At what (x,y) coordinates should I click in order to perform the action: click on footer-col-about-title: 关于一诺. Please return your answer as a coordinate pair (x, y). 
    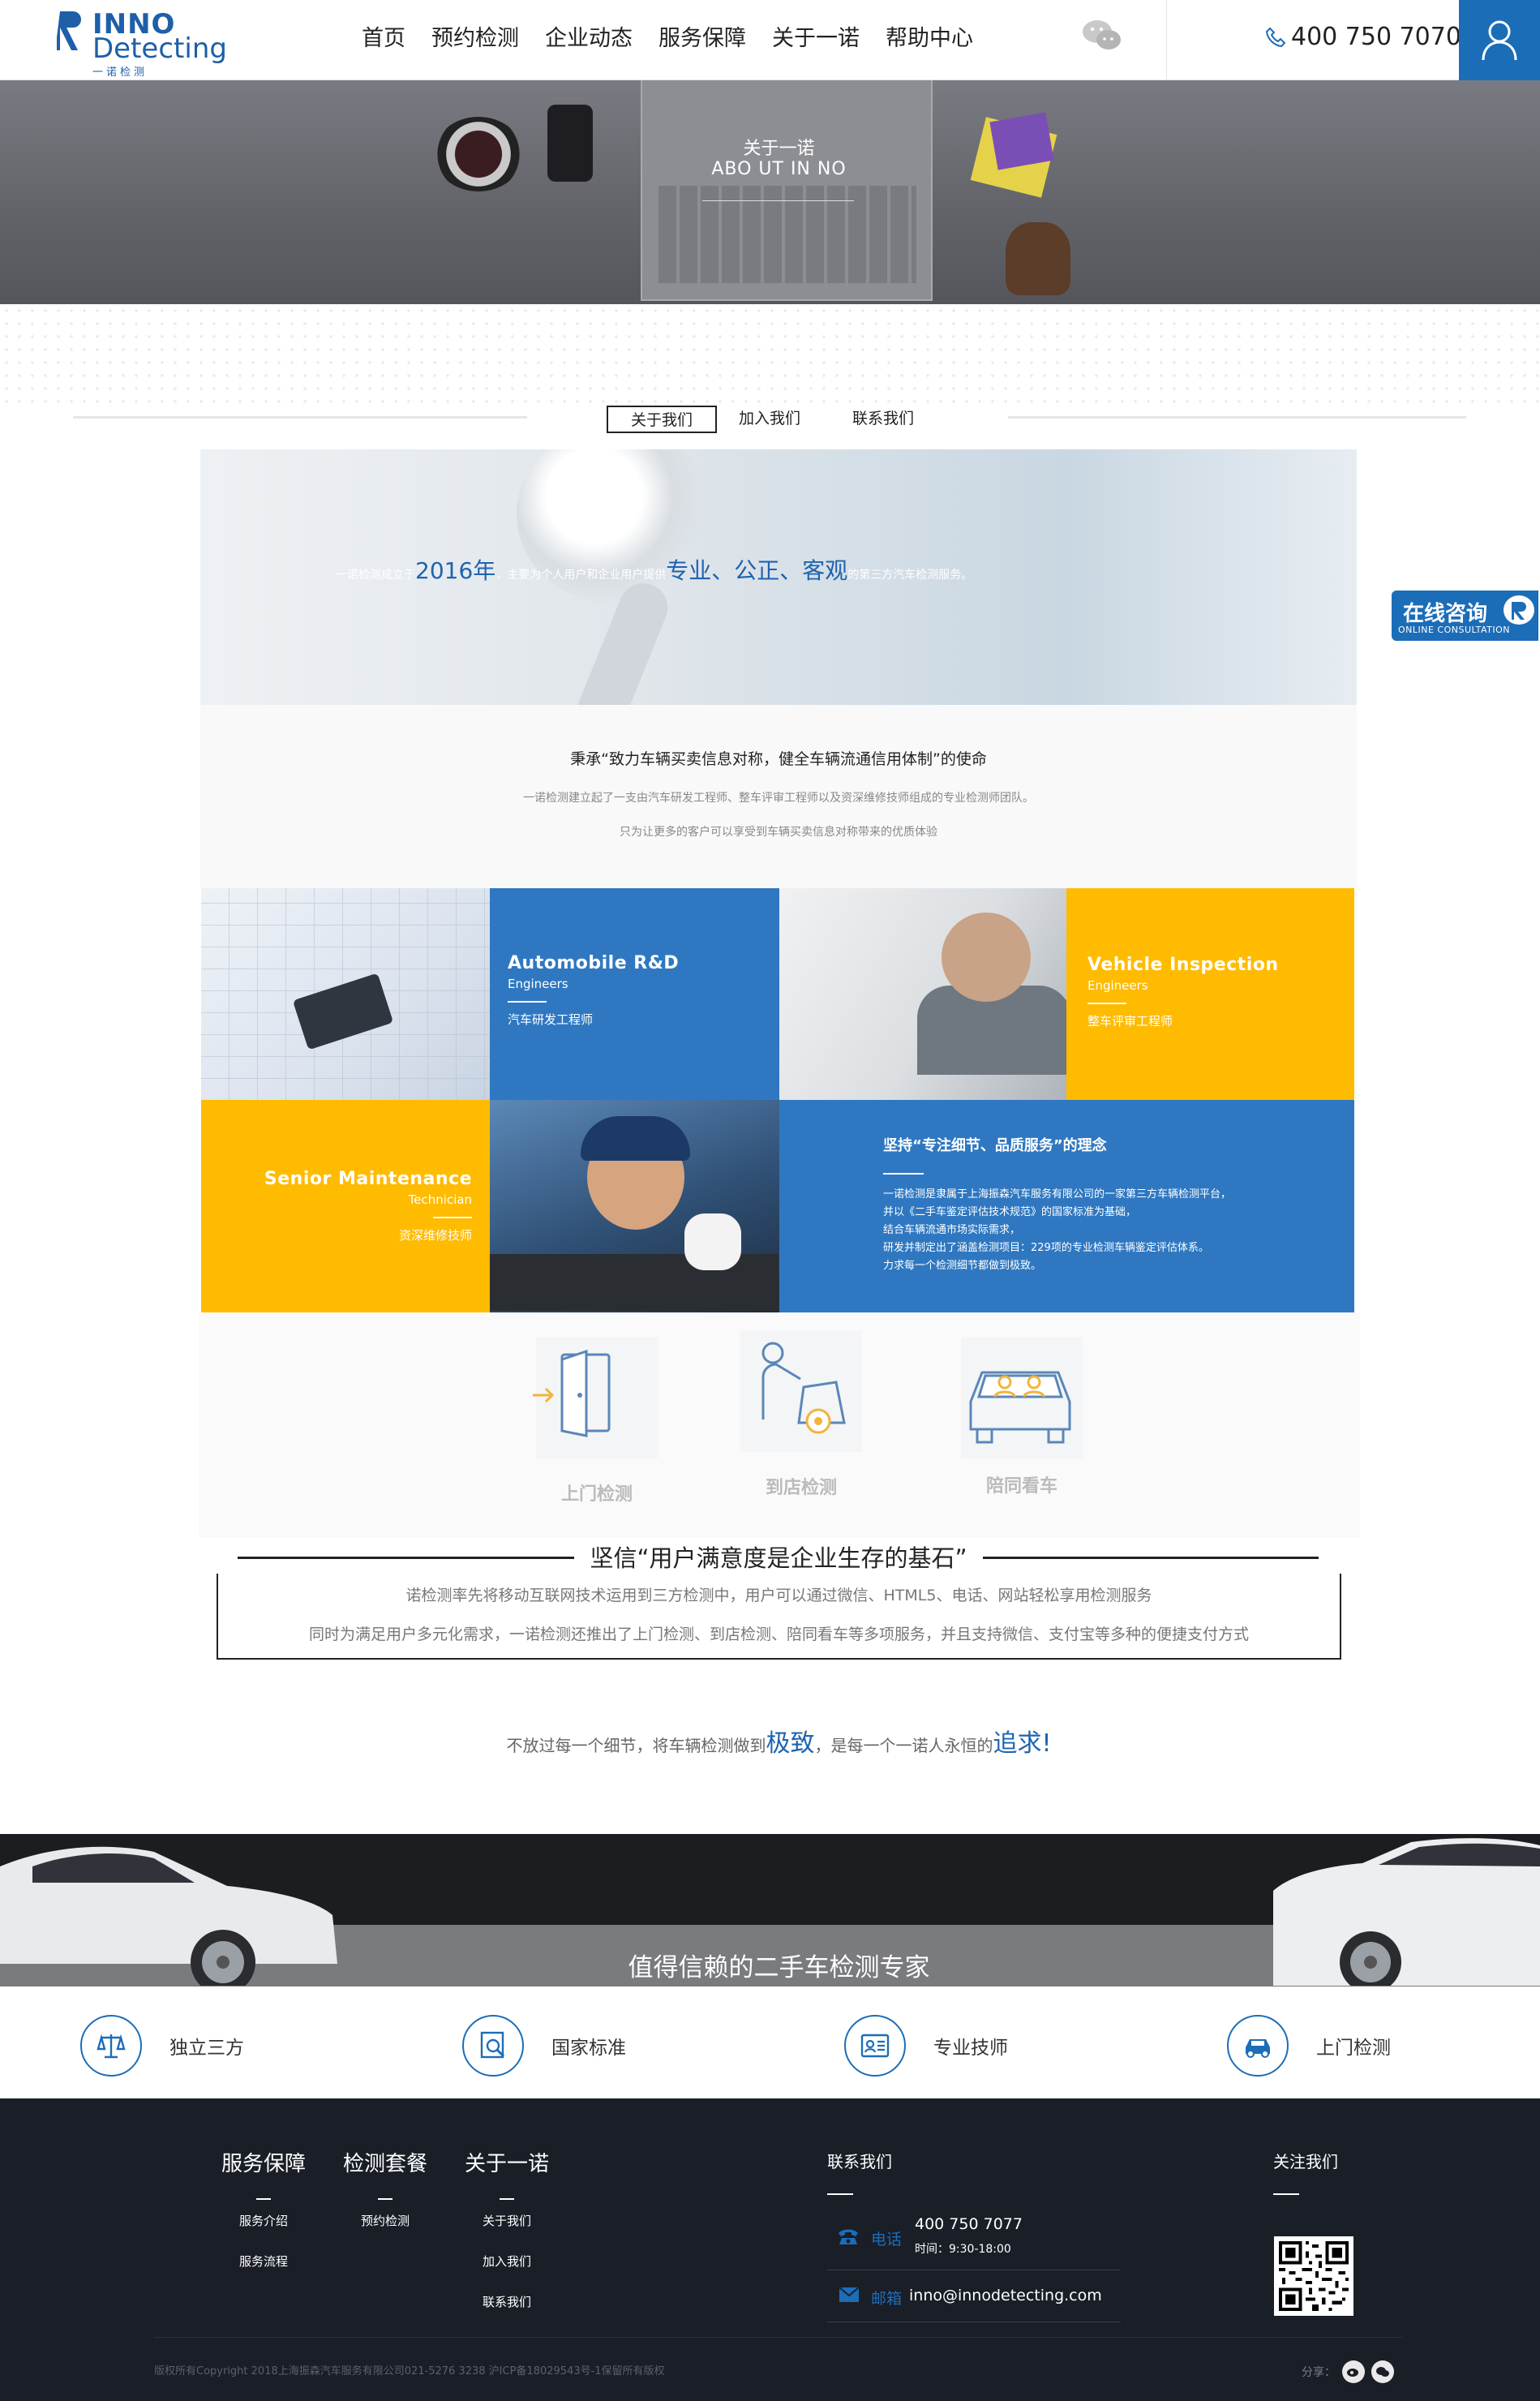
    Looking at the image, I should click on (507, 2162).